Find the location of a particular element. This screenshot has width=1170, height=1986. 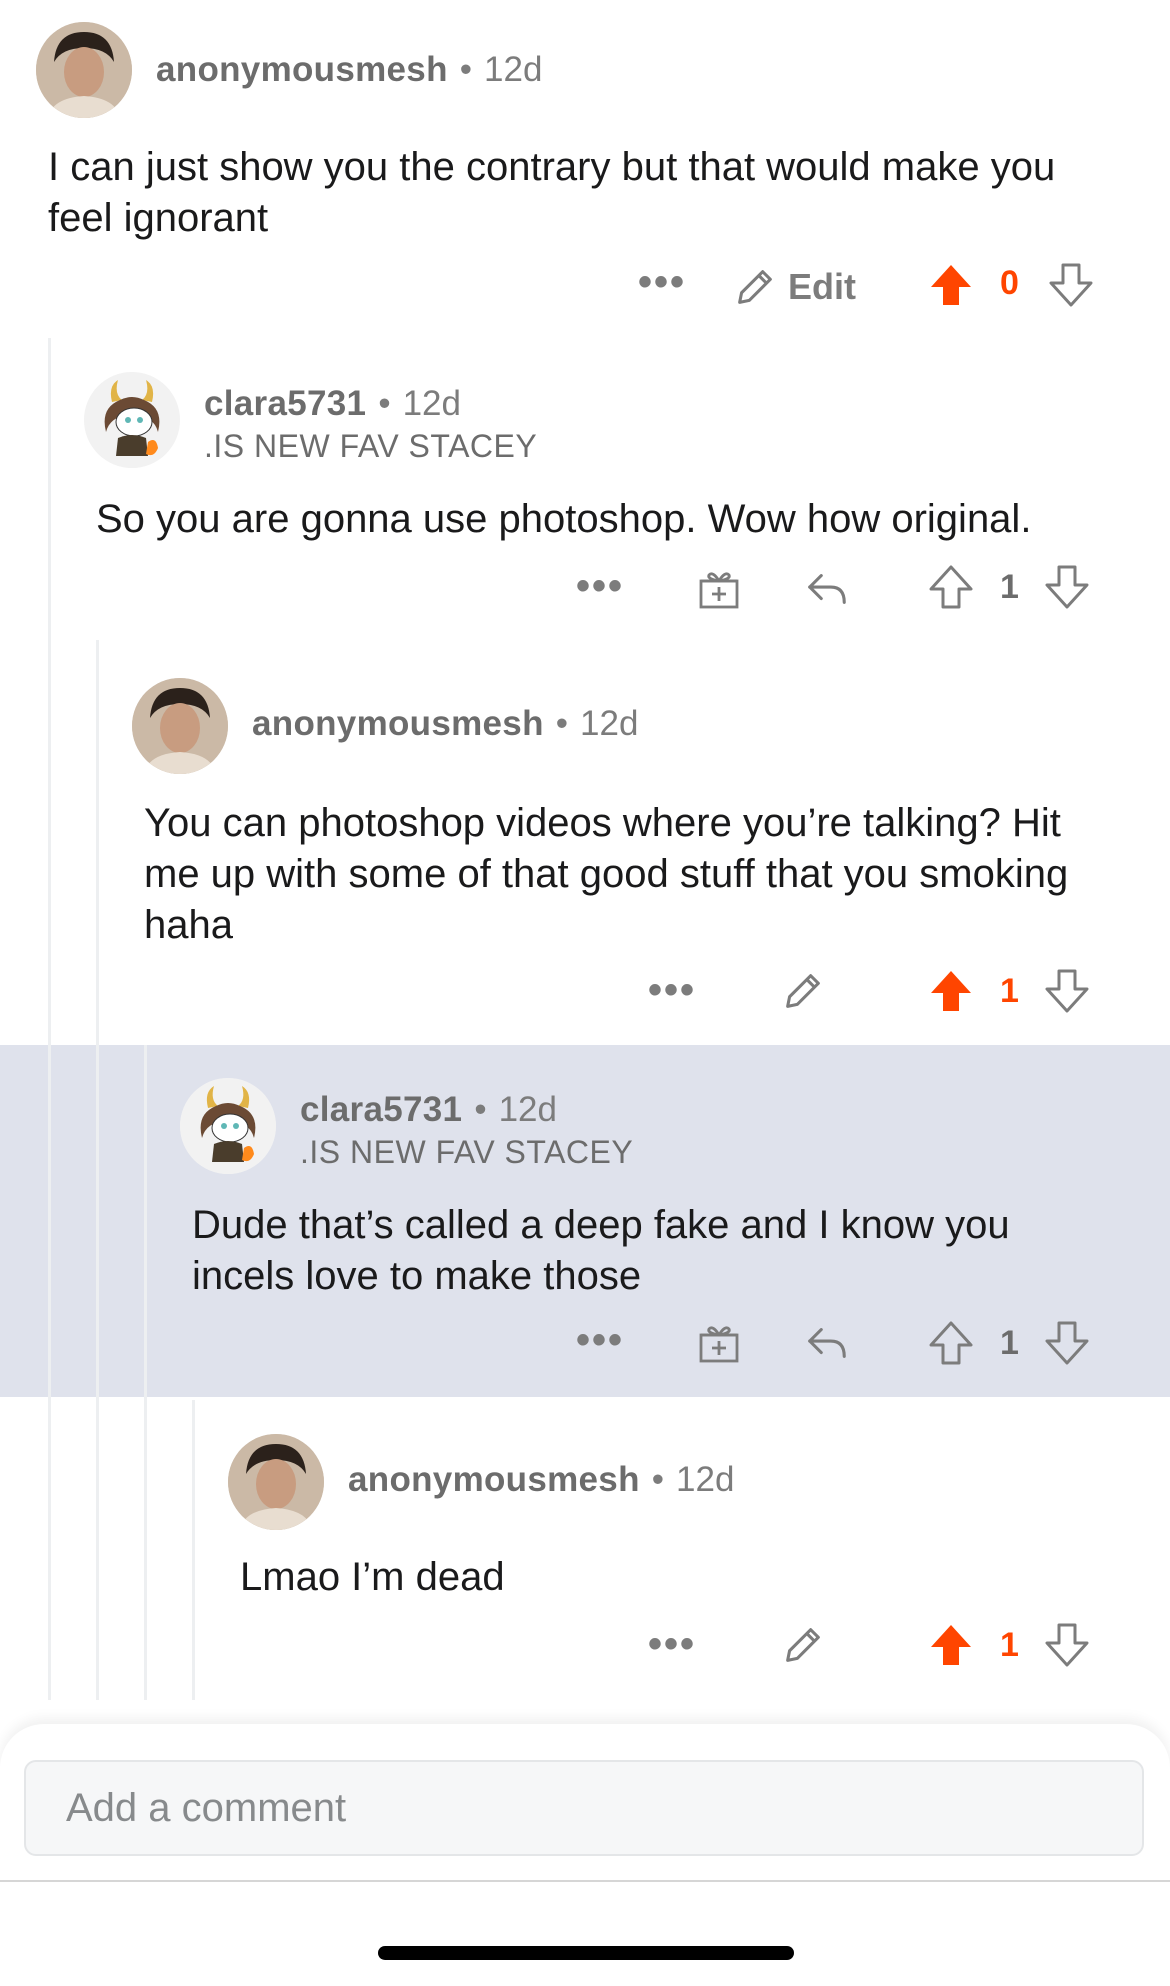

vote-count: 0 is located at coordinates (1009, 283).